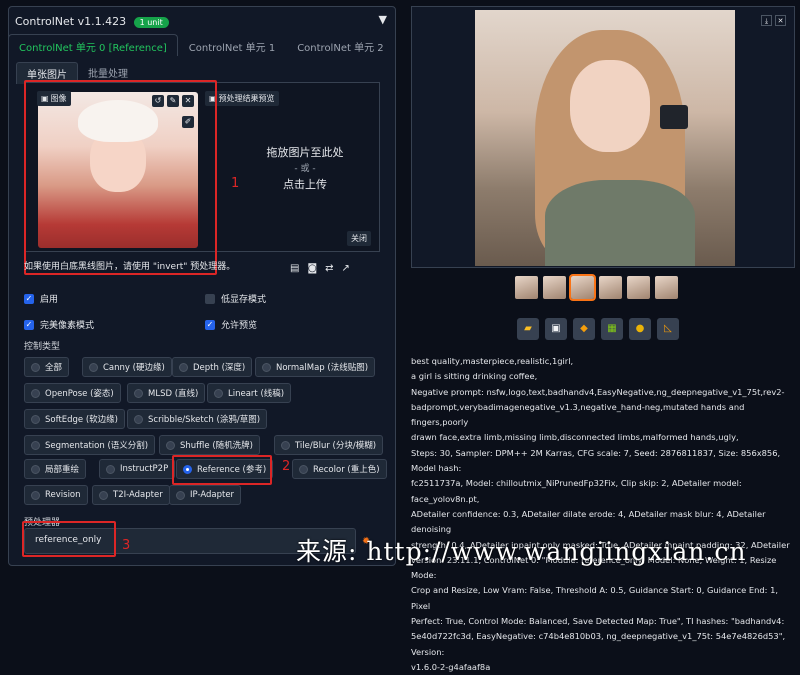  What do you see at coordinates (231, 324) in the screenshot?
I see `allow-preview-checkbox: ✓ 允许预览` at bounding box center [231, 324].